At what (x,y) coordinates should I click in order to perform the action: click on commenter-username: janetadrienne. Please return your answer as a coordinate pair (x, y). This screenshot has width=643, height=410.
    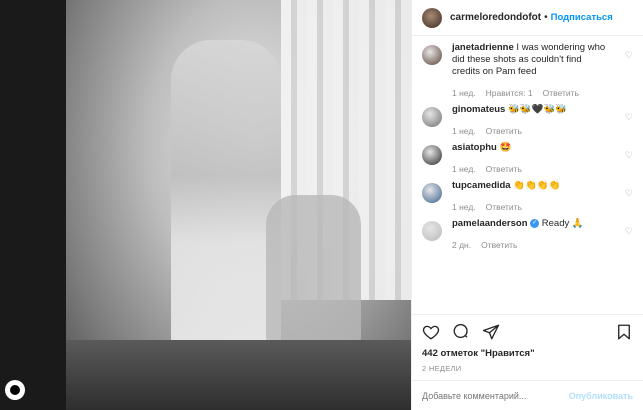
    Looking at the image, I should click on (483, 47).